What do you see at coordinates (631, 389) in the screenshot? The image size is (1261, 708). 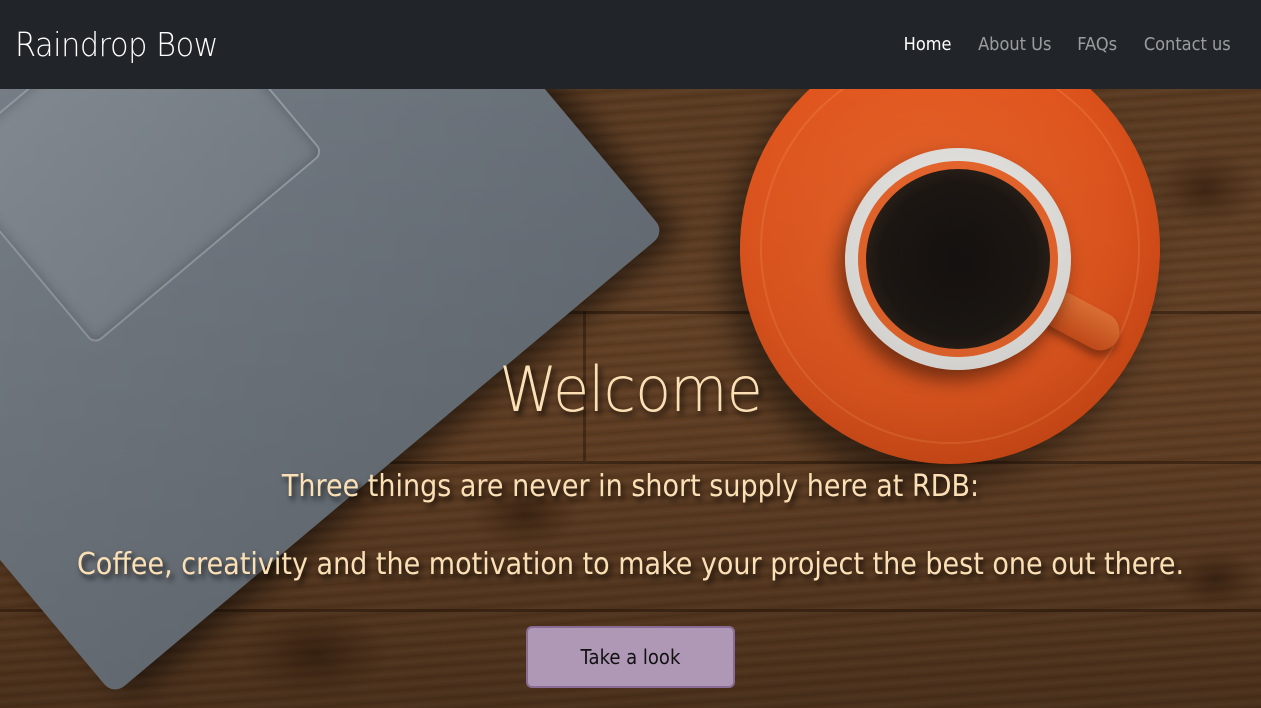 I see `hero-heading: Welcome` at bounding box center [631, 389].